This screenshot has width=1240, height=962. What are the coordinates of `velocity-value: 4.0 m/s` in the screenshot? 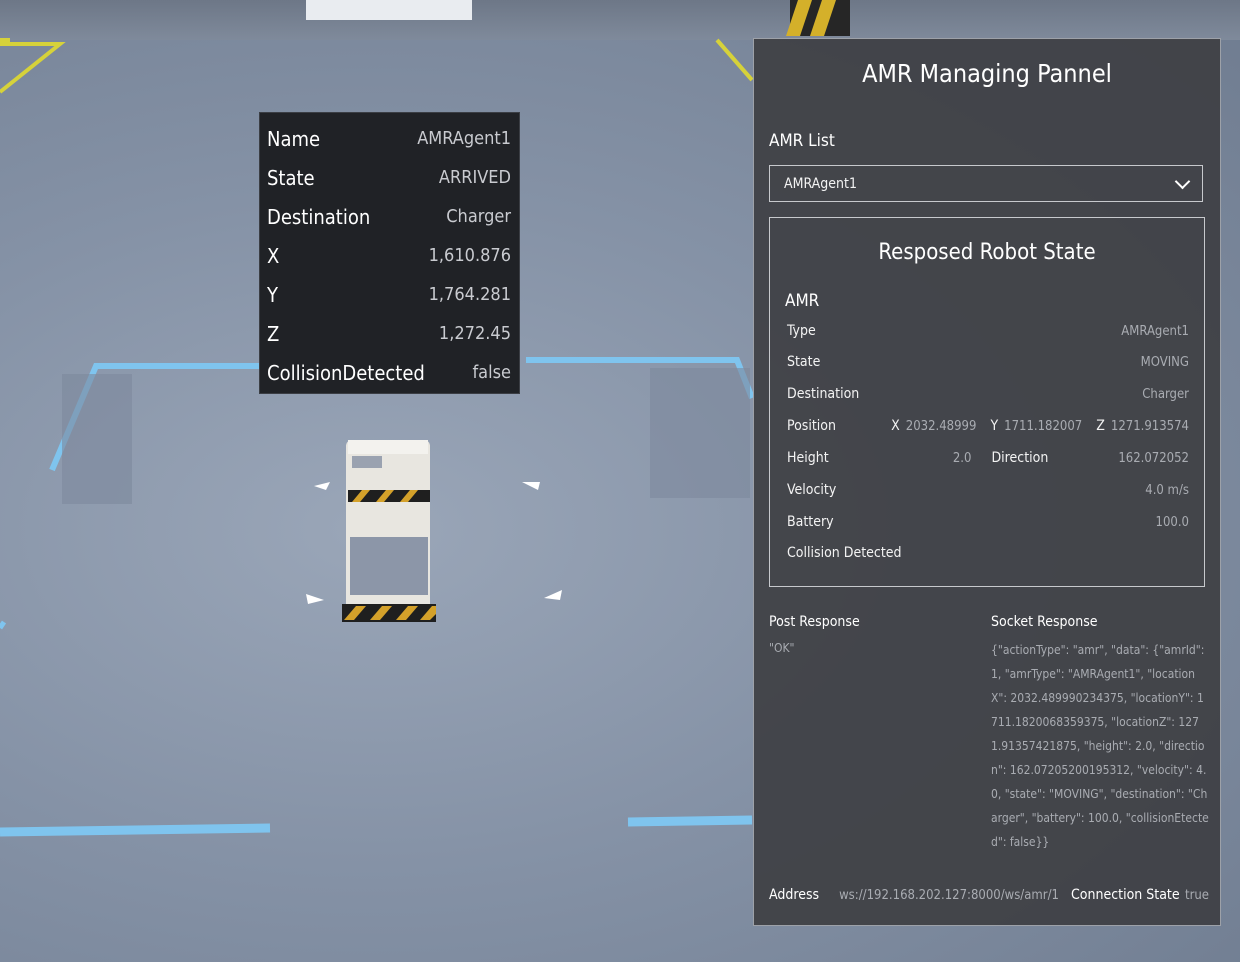 It's located at (1167, 490).